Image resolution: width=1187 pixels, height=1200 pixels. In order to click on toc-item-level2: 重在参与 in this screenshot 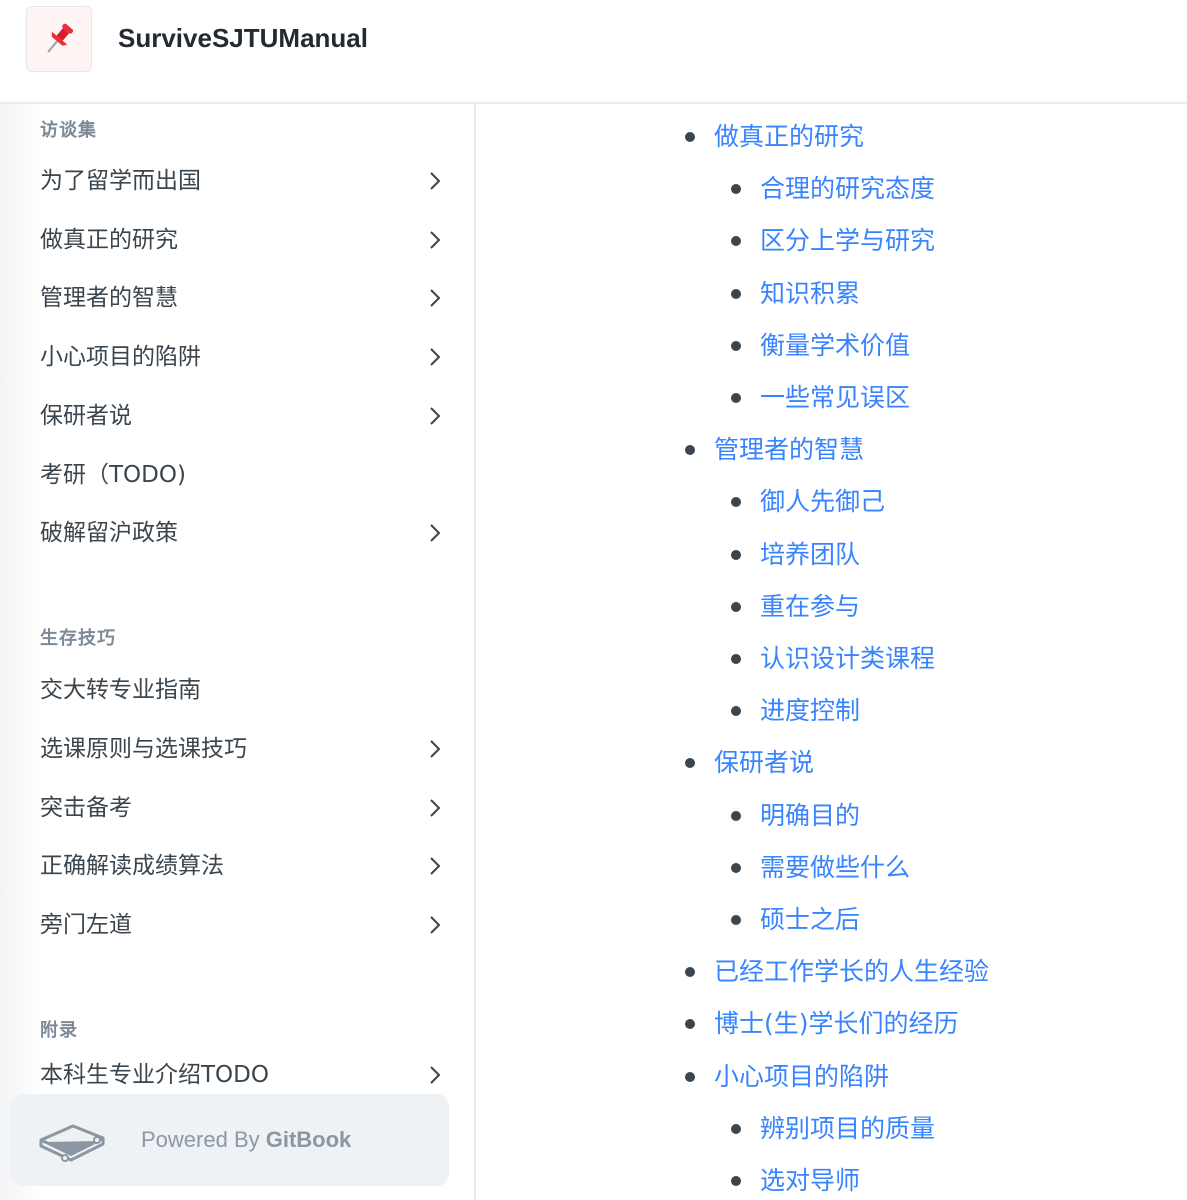, I will do `click(795, 607)`.